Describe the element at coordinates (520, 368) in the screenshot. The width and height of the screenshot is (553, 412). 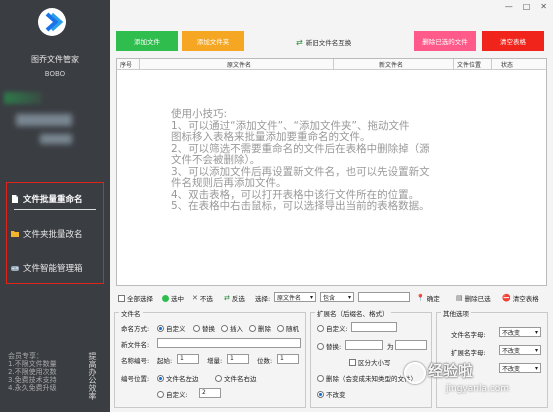
I see `third-option-select: 不改变 ▾` at that location.